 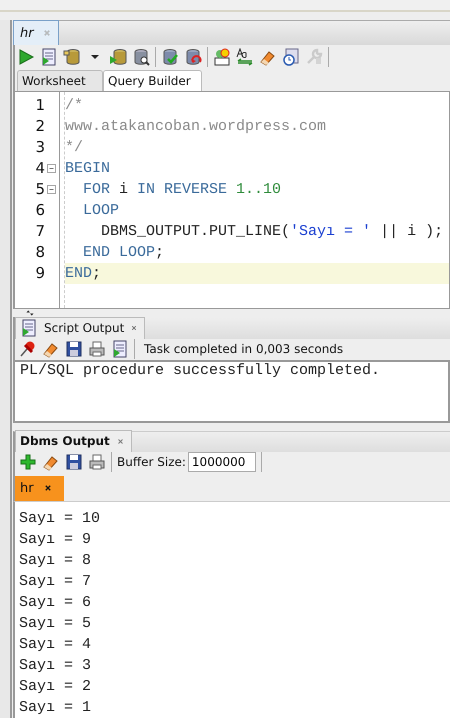 What do you see at coordinates (55, 560) in the screenshot?
I see `output-line: Sayı = 8` at bounding box center [55, 560].